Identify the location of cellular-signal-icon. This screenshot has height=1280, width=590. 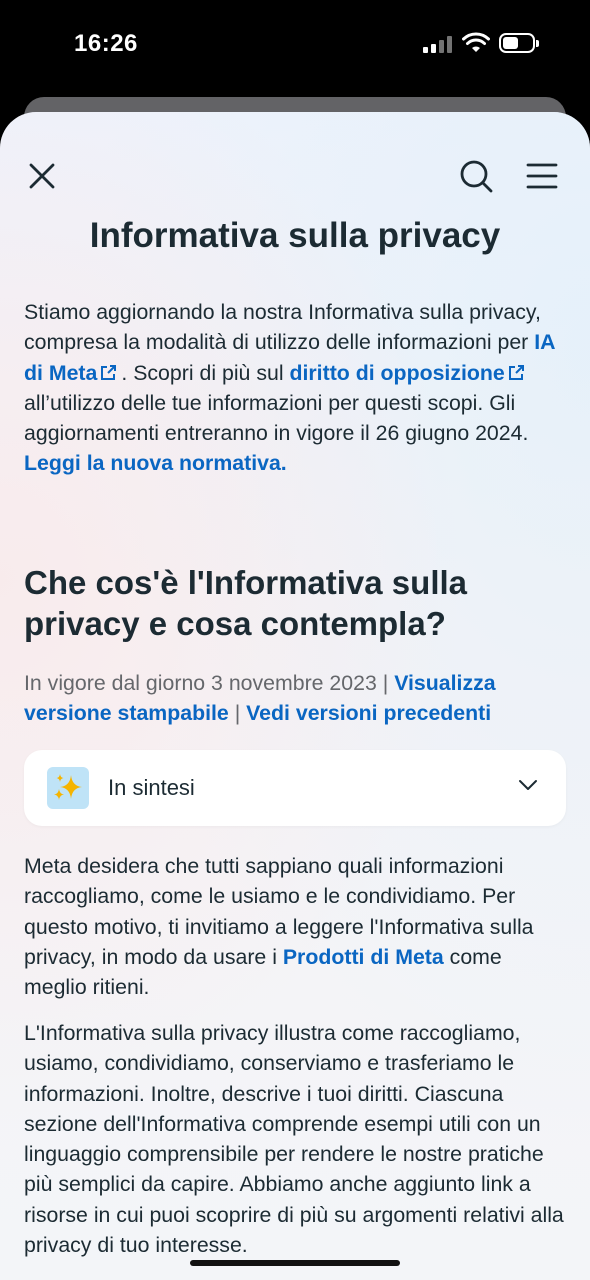
(438, 44).